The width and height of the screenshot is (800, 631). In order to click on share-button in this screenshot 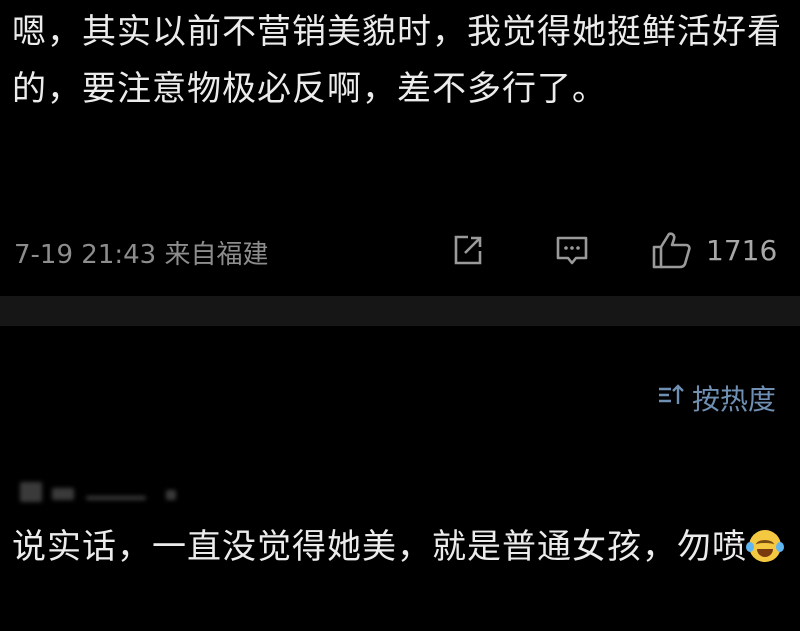, I will do `click(468, 250)`.